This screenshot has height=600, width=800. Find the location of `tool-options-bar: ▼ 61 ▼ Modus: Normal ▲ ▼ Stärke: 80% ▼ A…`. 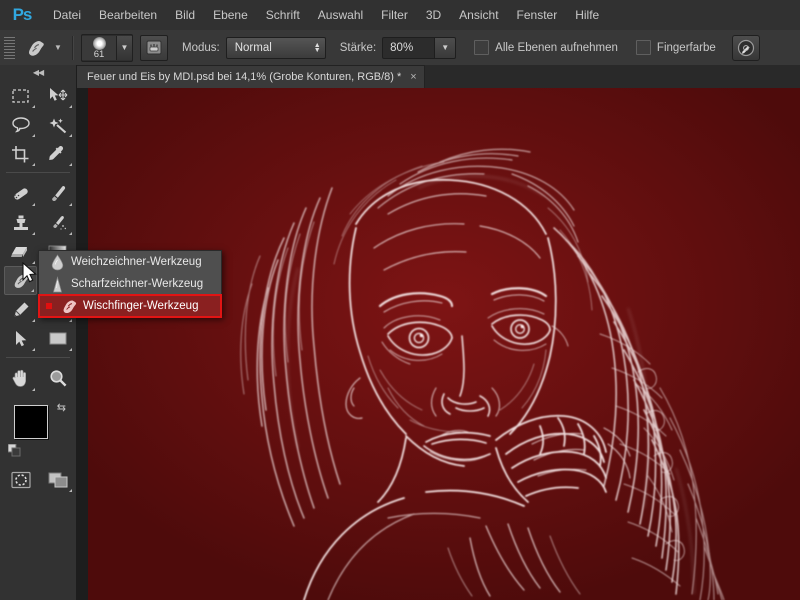

tool-options-bar: ▼ 61 ▼ Modus: Normal ▲ ▼ Stärke: 80% ▼ A… is located at coordinates (400, 48).